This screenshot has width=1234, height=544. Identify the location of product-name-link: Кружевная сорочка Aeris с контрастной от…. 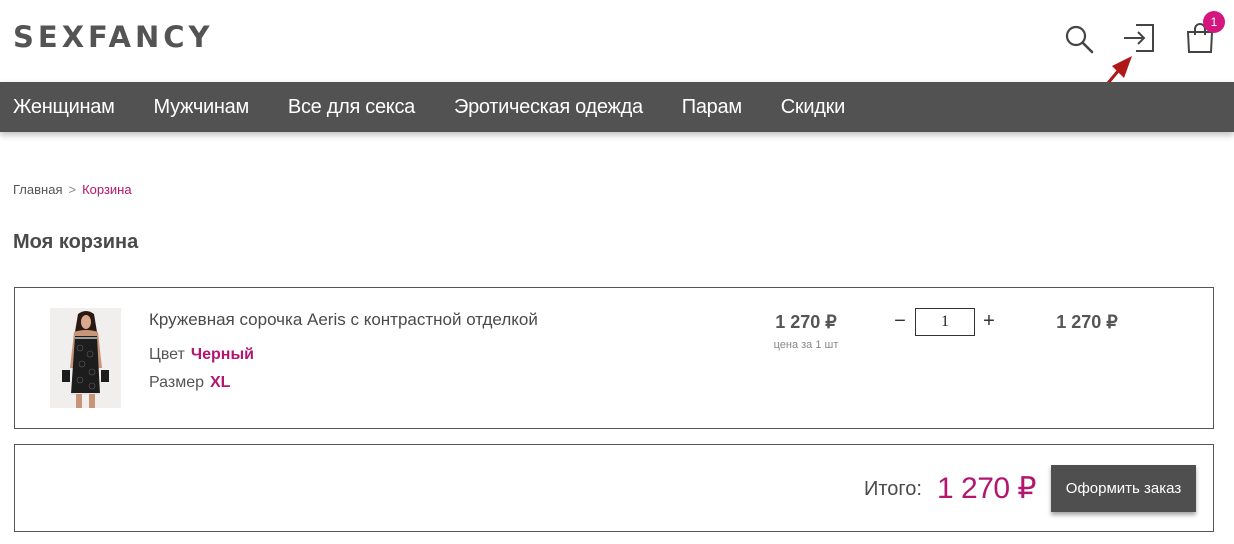
(343, 320).